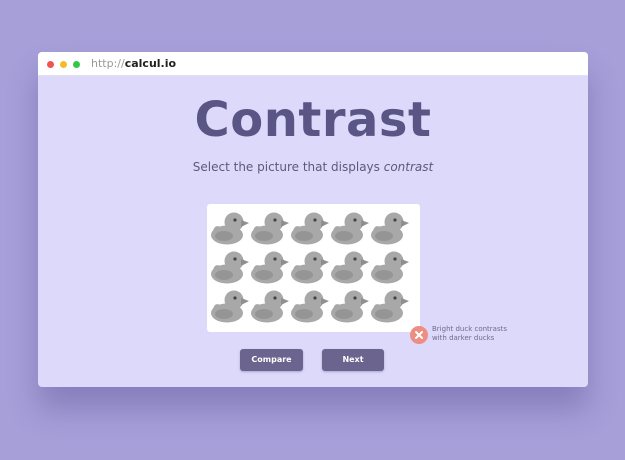  Describe the element at coordinates (419, 335) in the screenshot. I see `error-x-icon` at that location.